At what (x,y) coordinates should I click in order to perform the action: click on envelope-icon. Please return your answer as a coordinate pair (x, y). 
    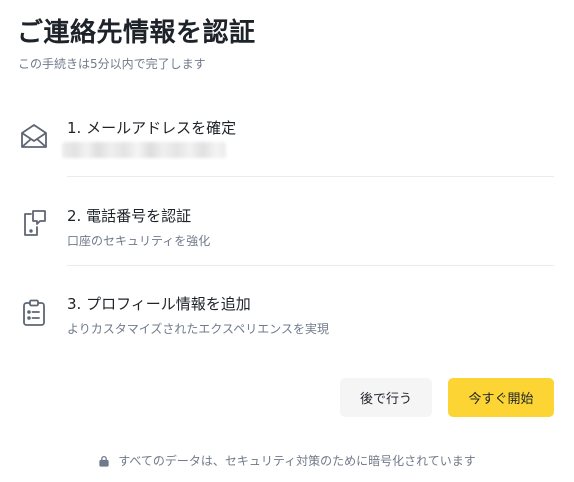
    Looking at the image, I should click on (34, 136).